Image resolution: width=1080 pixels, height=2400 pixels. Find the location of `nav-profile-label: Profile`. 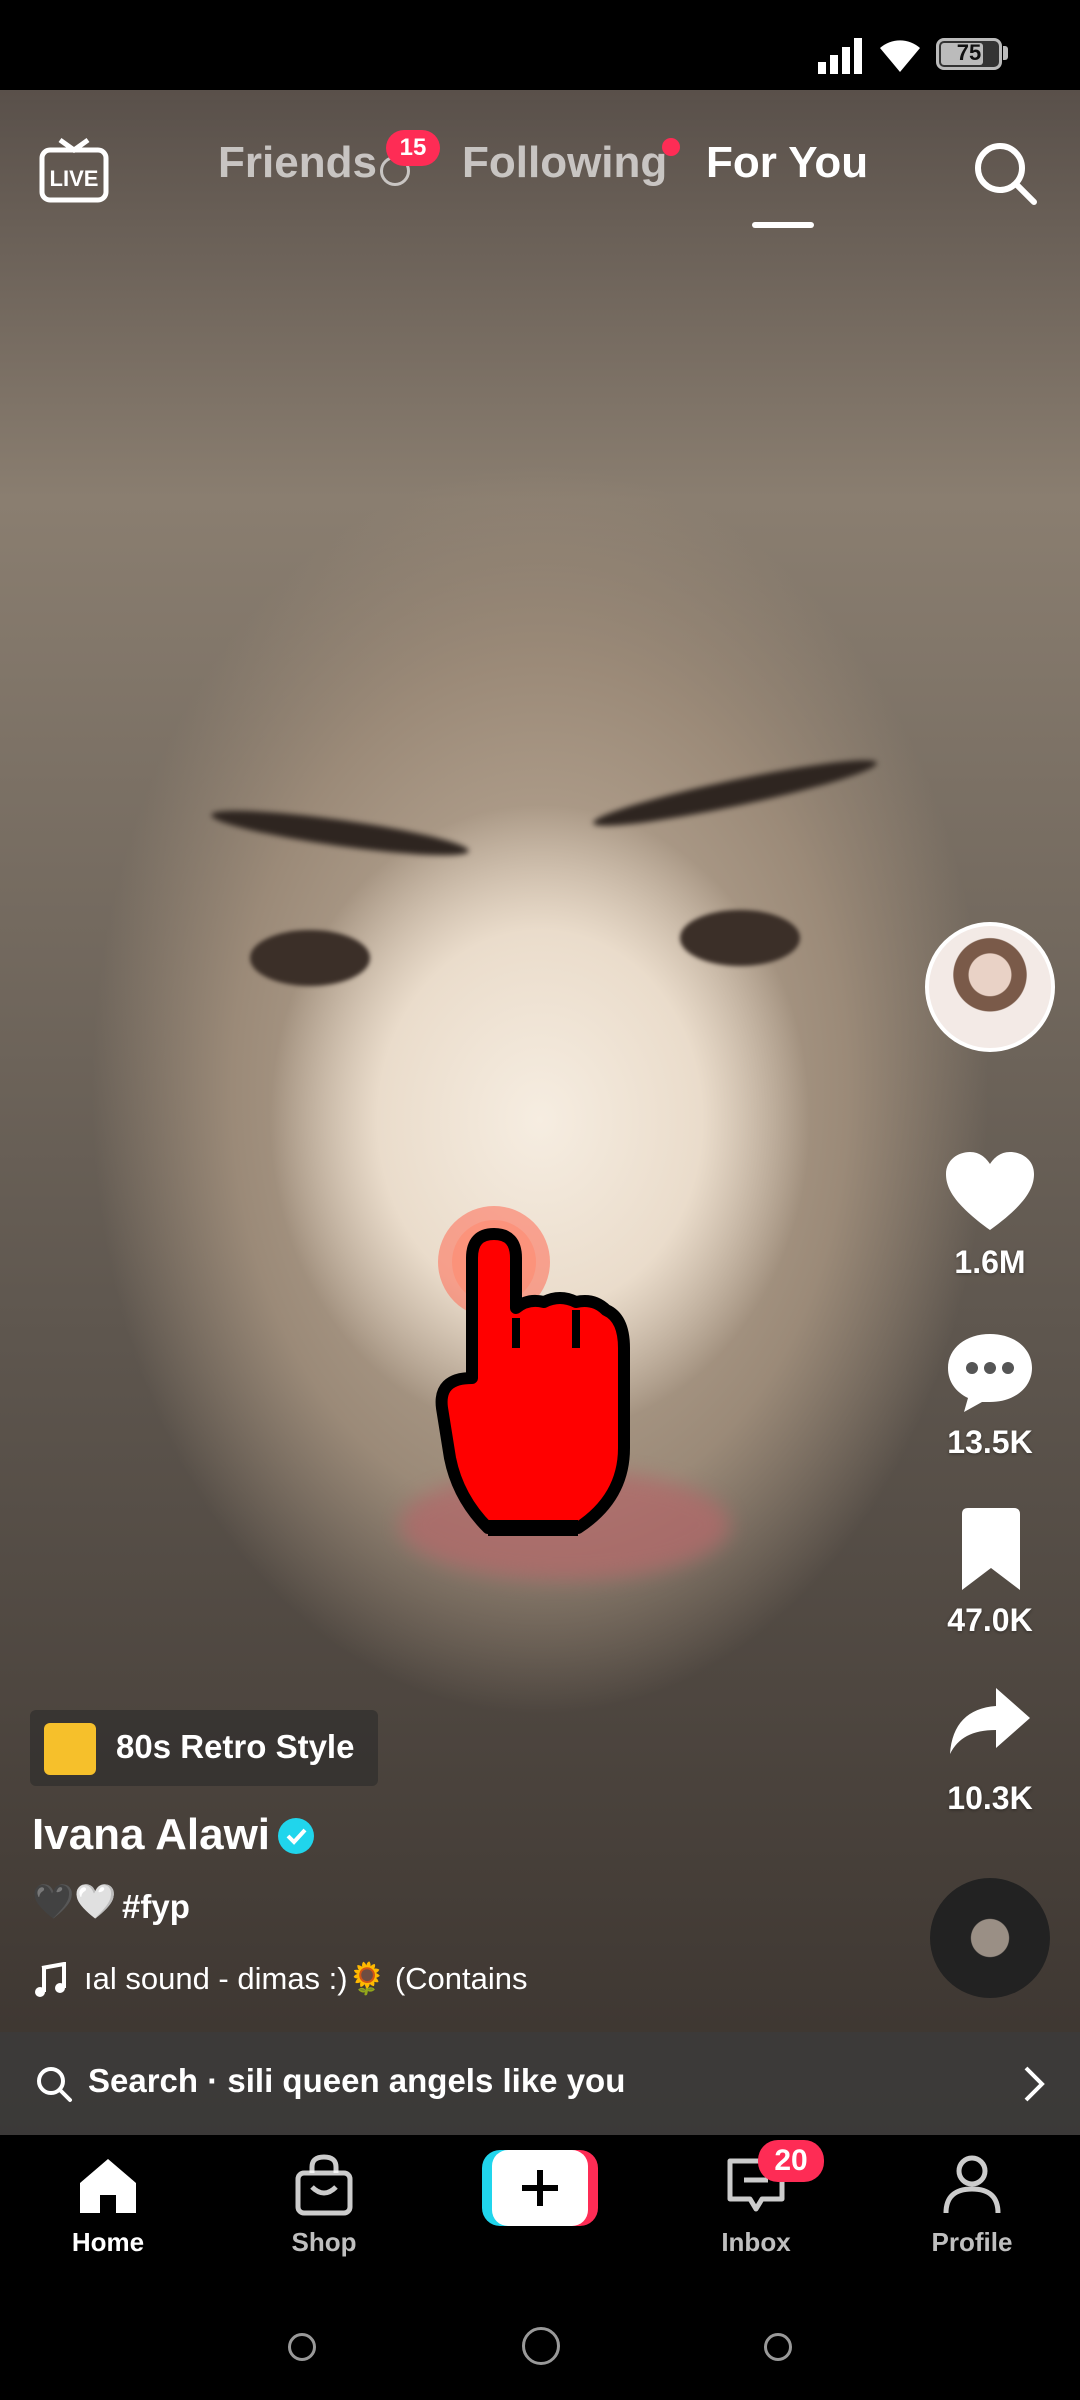

nav-profile-label: Profile is located at coordinates (972, 2242).